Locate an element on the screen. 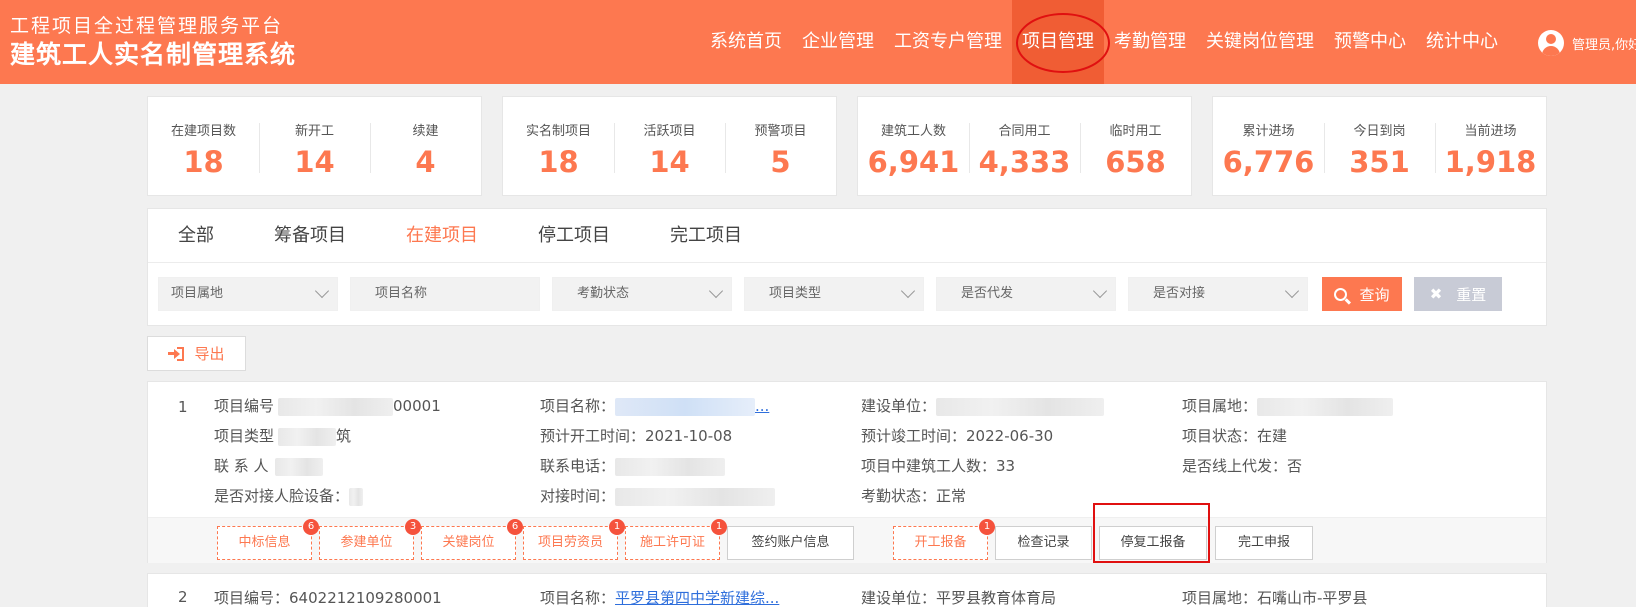 Image resolution: width=1636 pixels, height=607 pixels. reset-button: ✖ 重置 is located at coordinates (1458, 294).